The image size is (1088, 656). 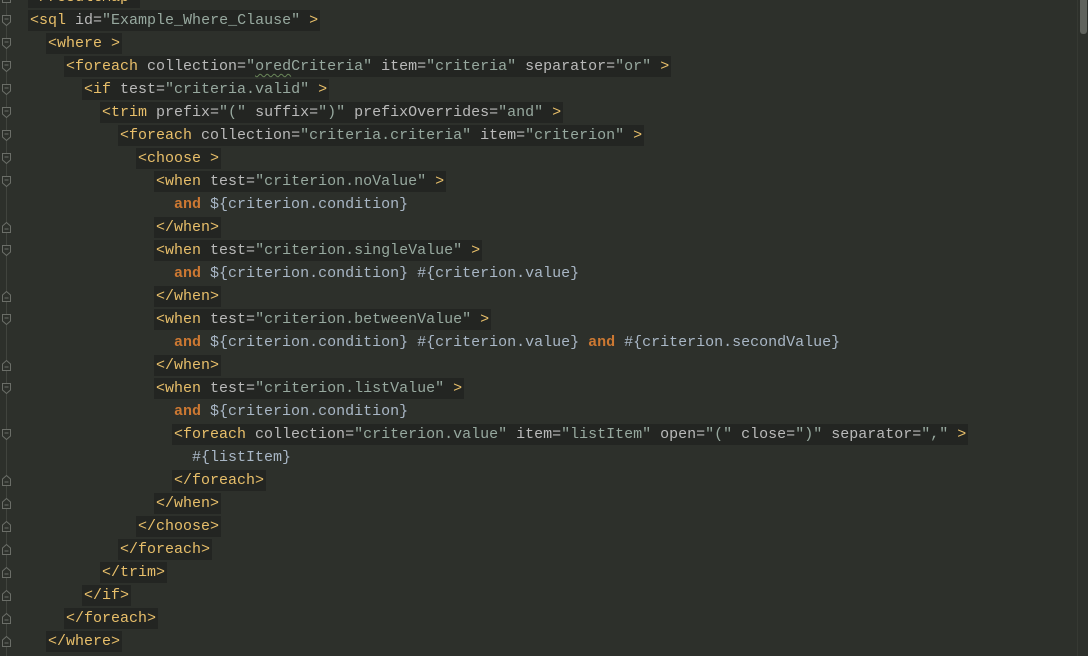 What do you see at coordinates (300, 434) in the screenshot?
I see `attribute-name: collection=` at bounding box center [300, 434].